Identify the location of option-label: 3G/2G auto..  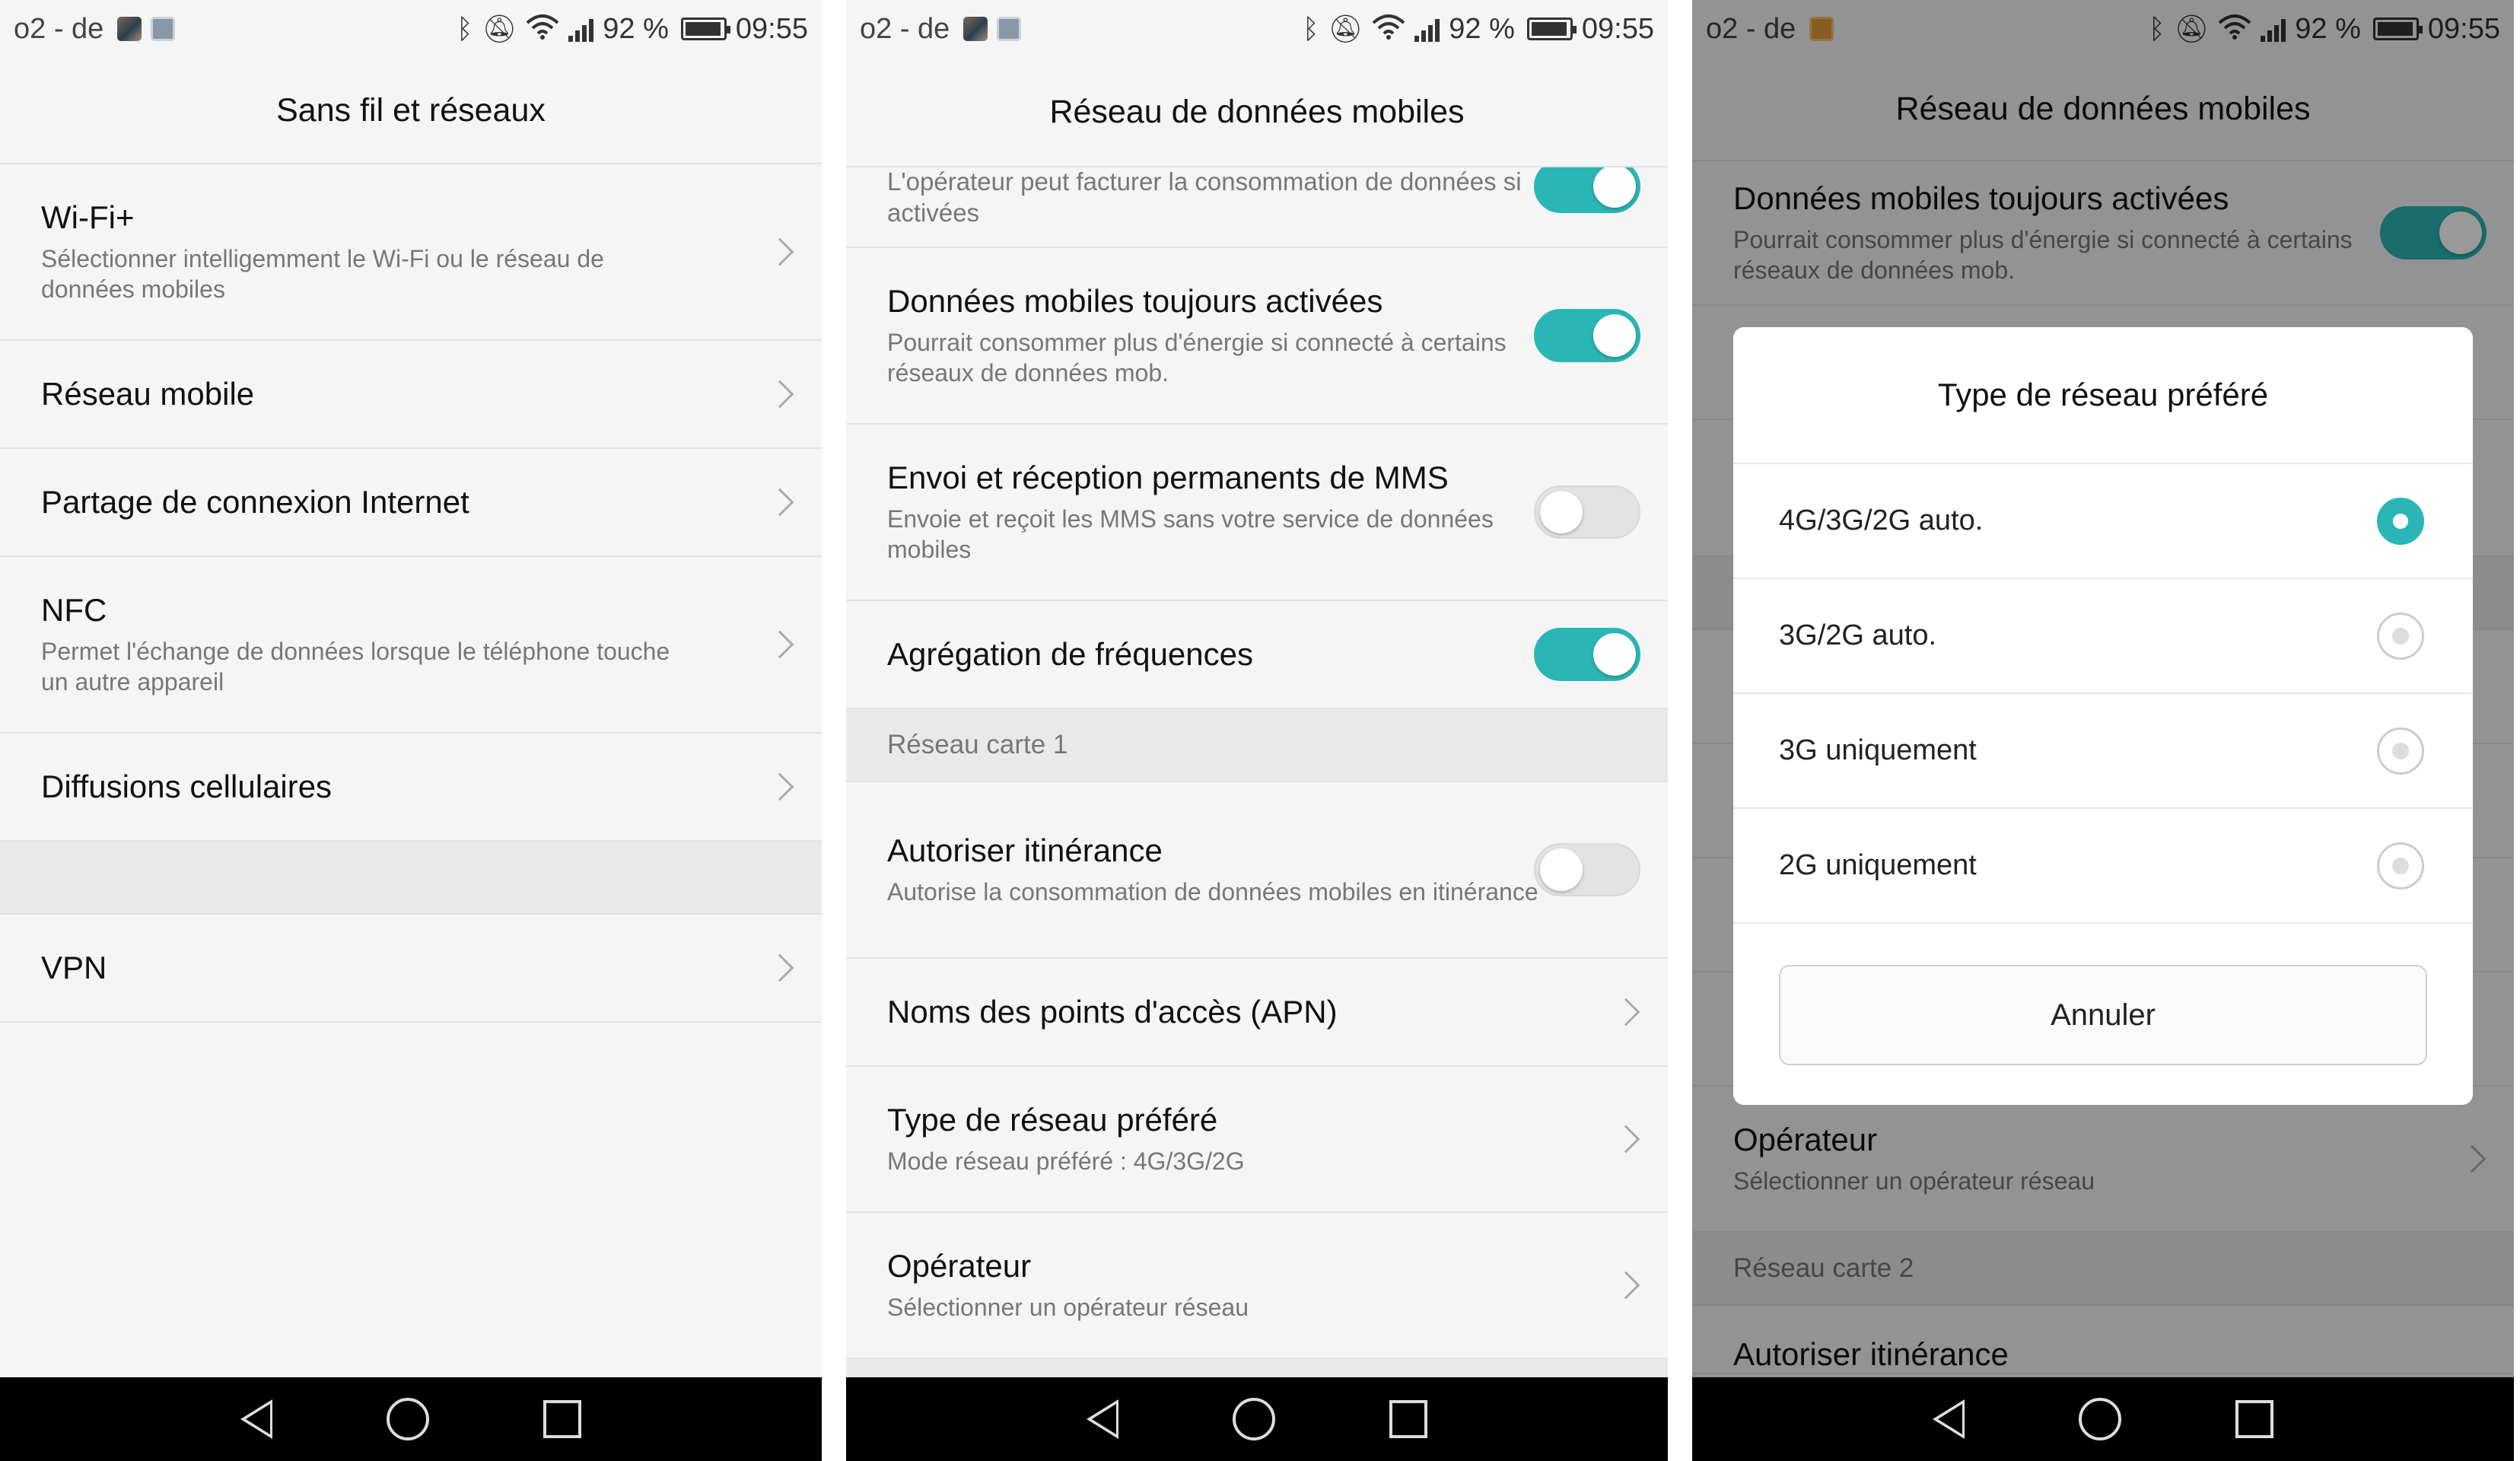
(1858, 635).